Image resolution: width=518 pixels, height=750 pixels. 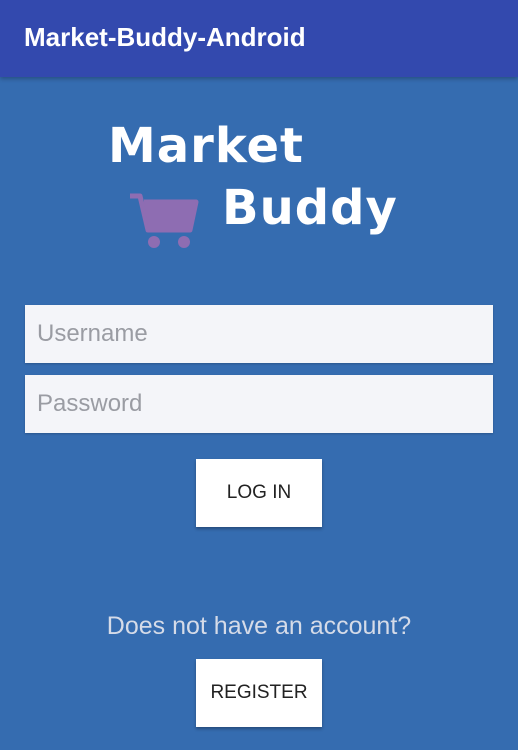 I want to click on app-title: Market-Buddy-Android, so click(x=165, y=37).